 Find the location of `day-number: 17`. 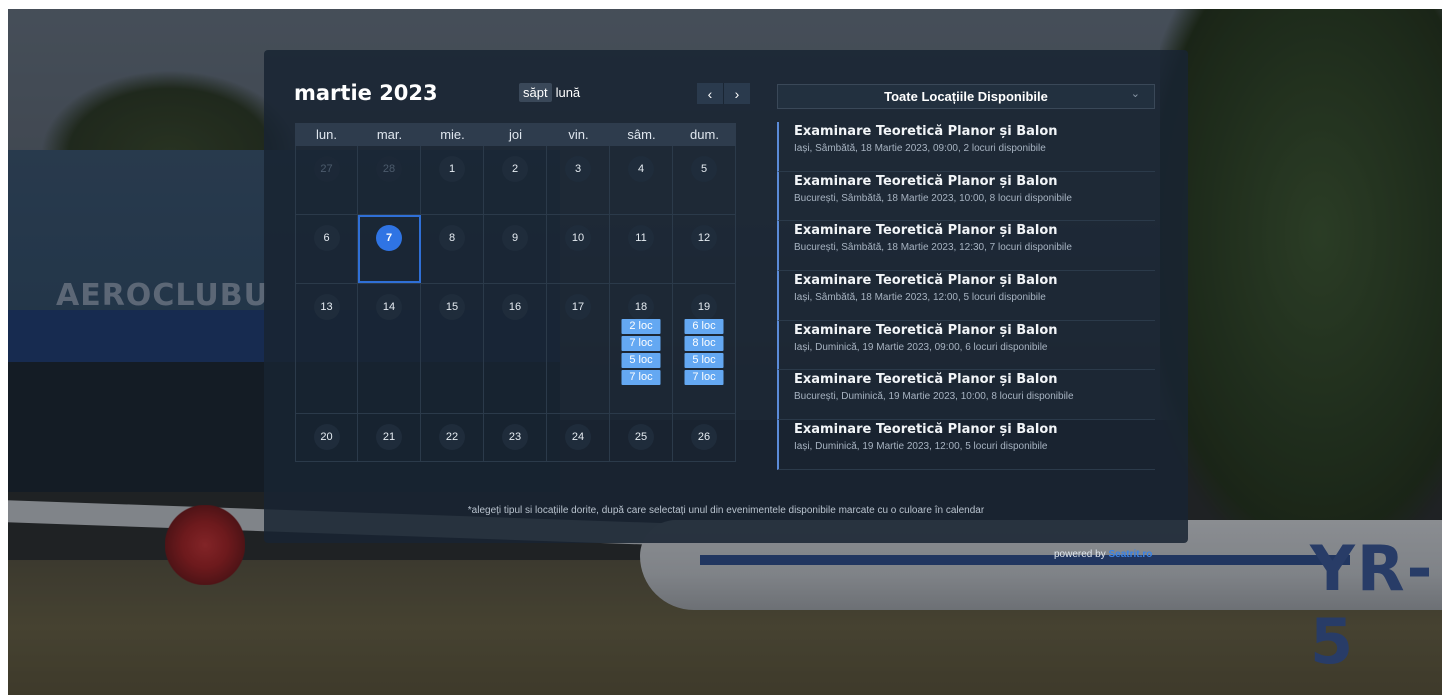

day-number: 17 is located at coordinates (578, 307).